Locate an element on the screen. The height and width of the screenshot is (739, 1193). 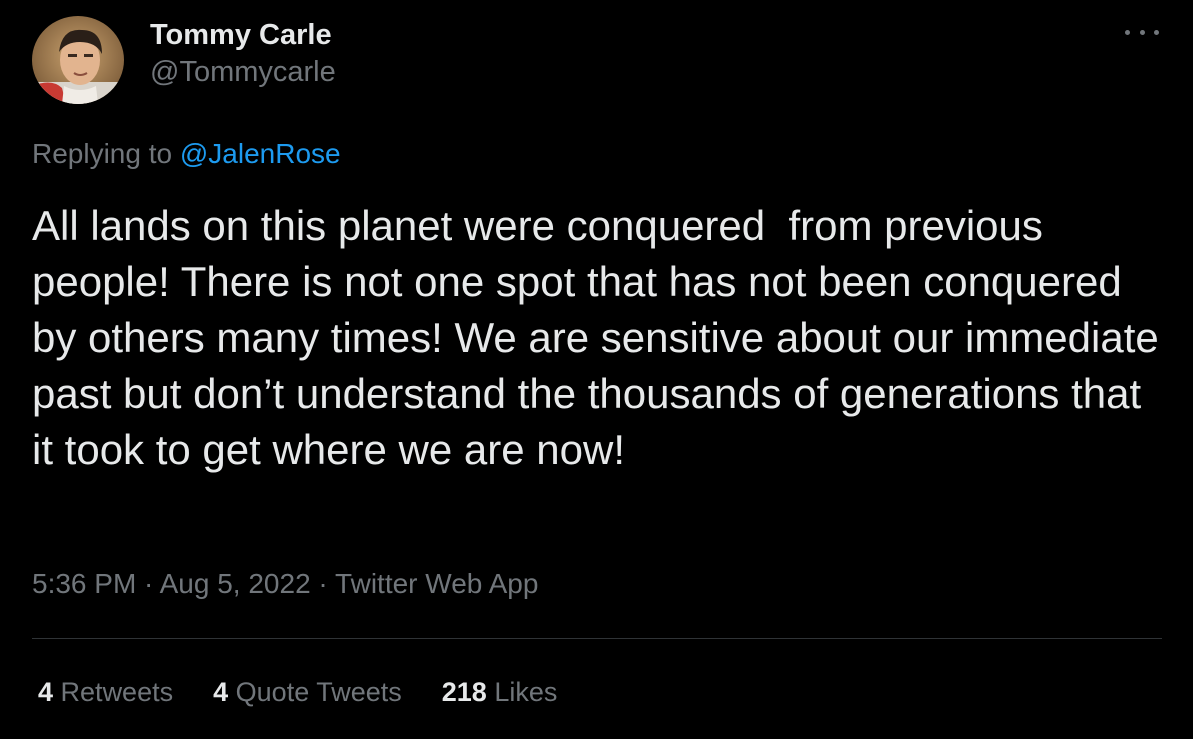
replying-to-handle-link: @JalenRose is located at coordinates (260, 153).